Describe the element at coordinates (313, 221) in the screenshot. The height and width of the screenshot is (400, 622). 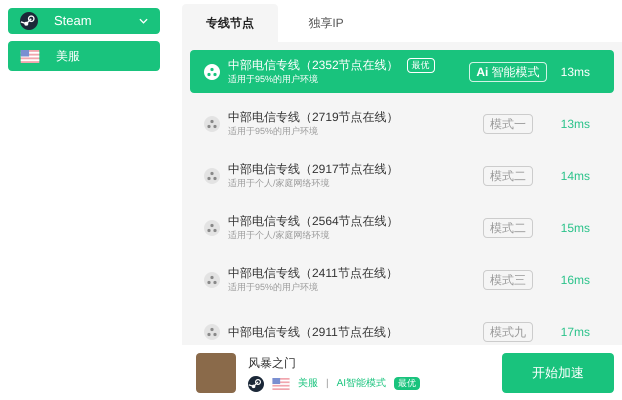
I see `node-title: 中部电信专线（2564节点在线）` at that location.